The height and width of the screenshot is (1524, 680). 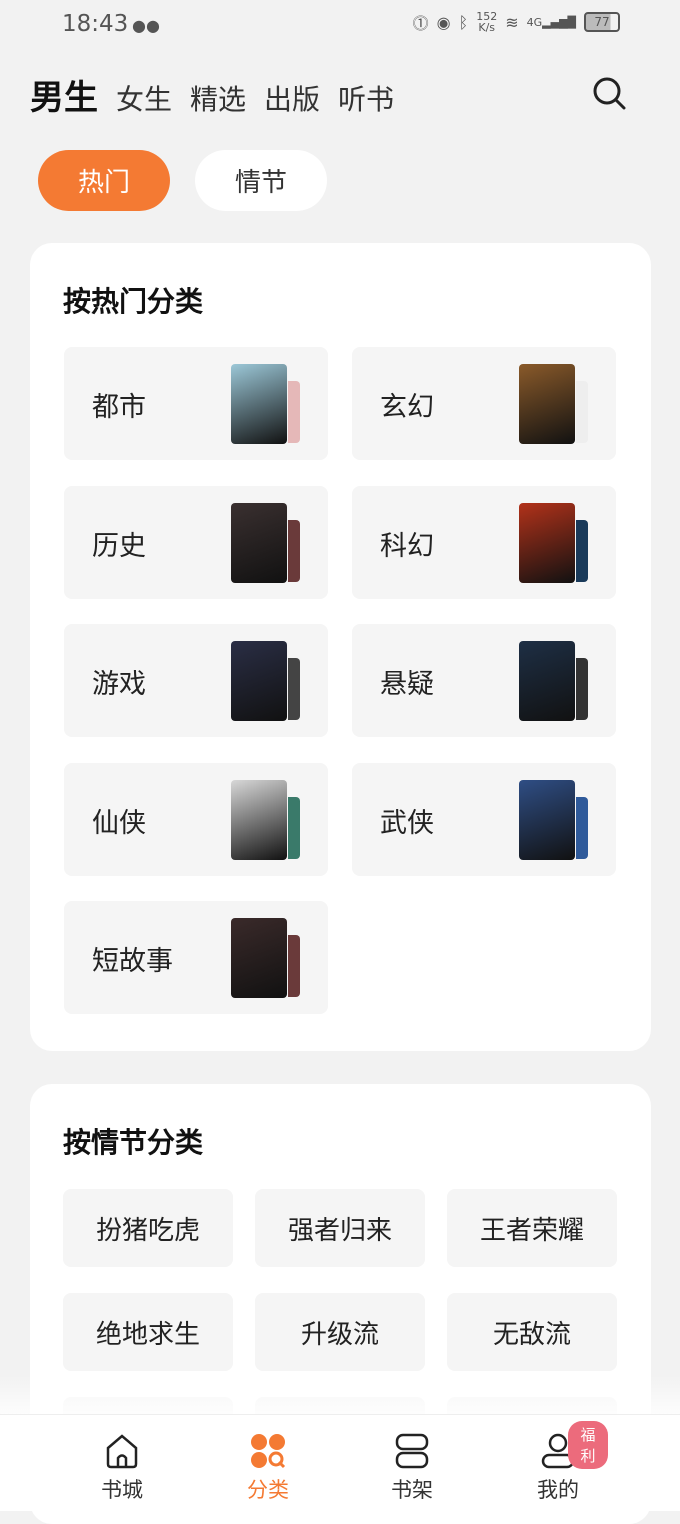 I want to click on category-tile: 武侠, so click(x=484, y=819).